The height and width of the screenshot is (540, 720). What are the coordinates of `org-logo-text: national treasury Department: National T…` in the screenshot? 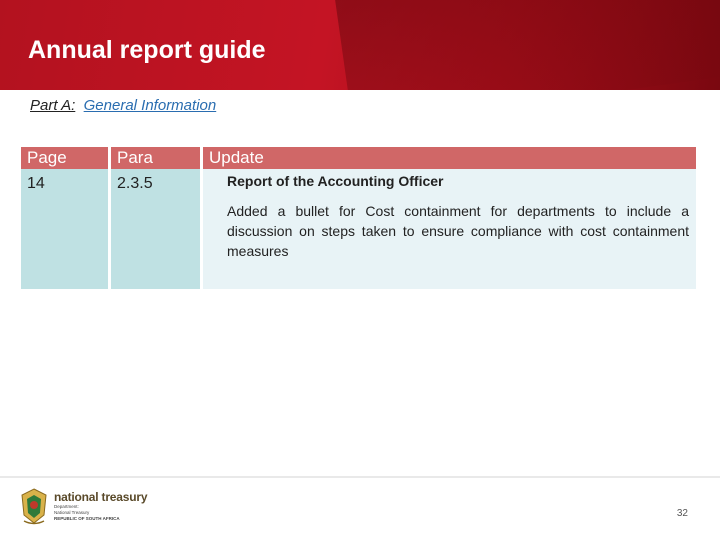 It's located at (101, 506).